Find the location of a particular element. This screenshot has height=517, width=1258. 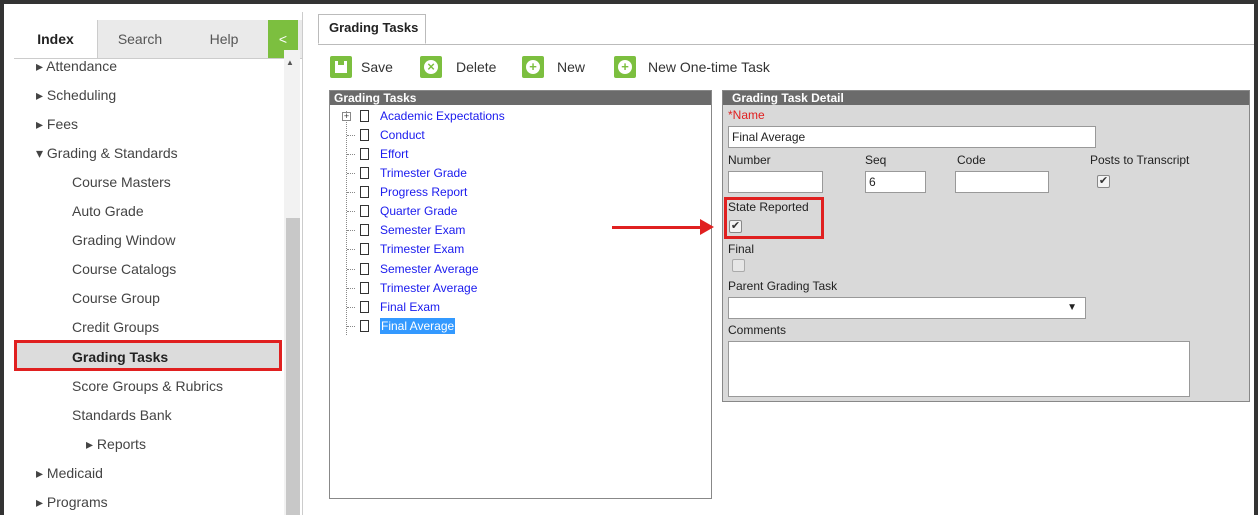

arrow-right-icon is located at coordinates (707, 227).